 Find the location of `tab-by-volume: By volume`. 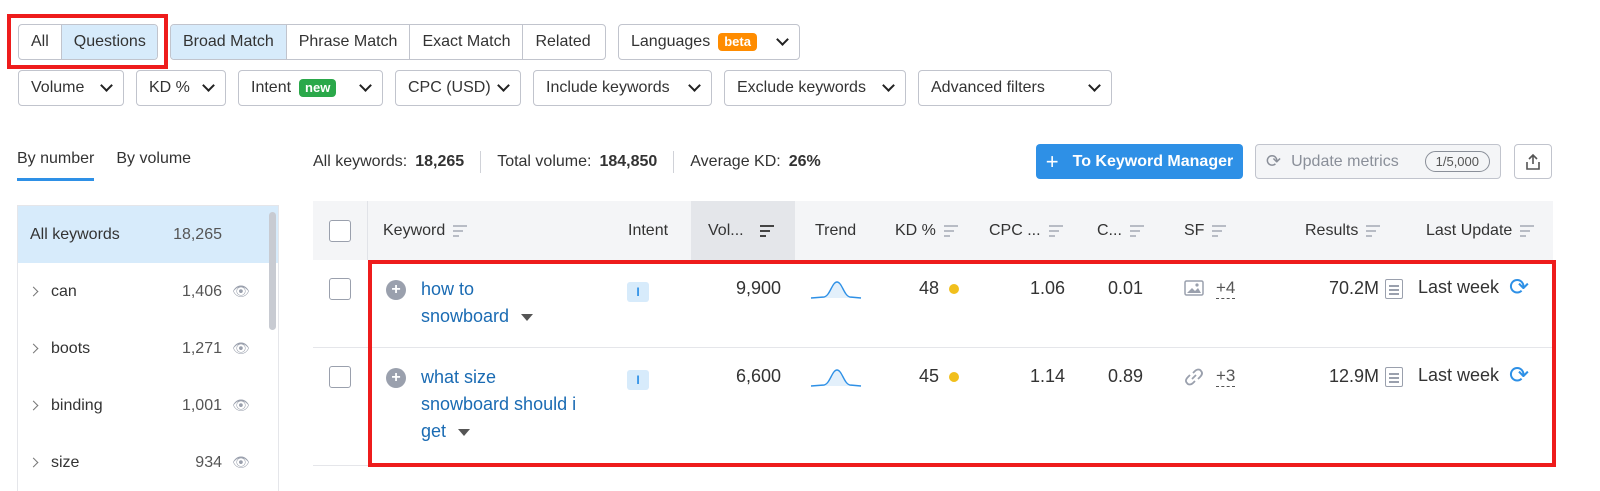

tab-by-volume: By volume is located at coordinates (153, 165).